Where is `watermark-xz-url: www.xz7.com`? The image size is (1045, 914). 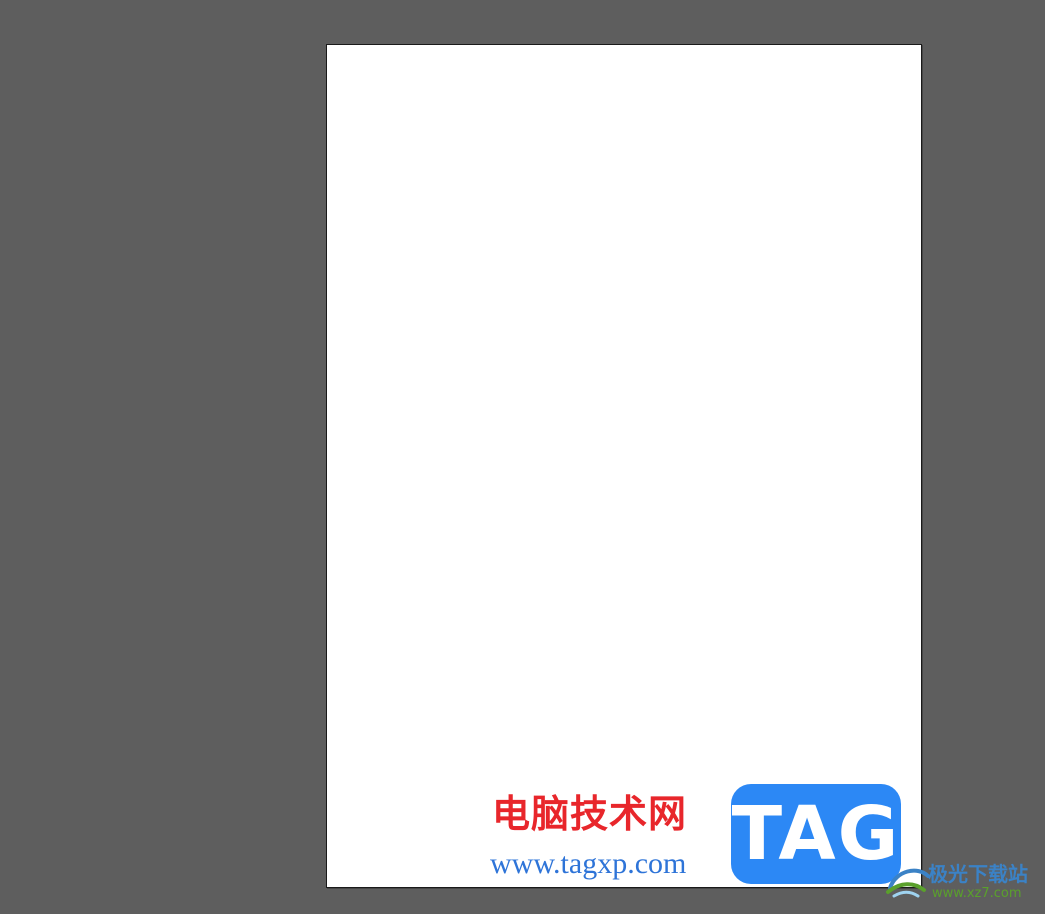 watermark-xz-url: www.xz7.com is located at coordinates (977, 893).